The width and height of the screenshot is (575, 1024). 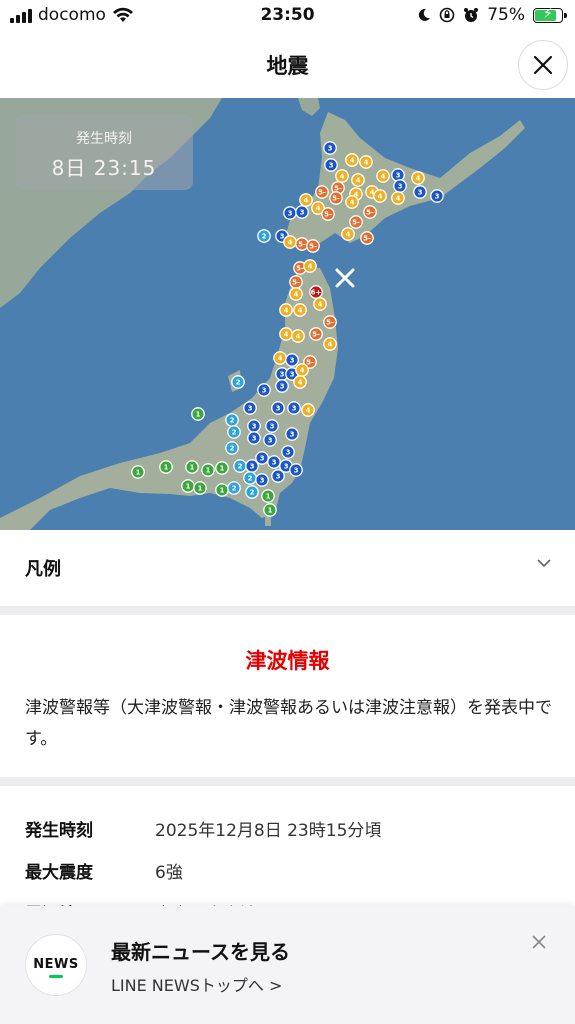 What do you see at coordinates (539, 942) in the screenshot?
I see `dismiss-banner-icon` at bounding box center [539, 942].